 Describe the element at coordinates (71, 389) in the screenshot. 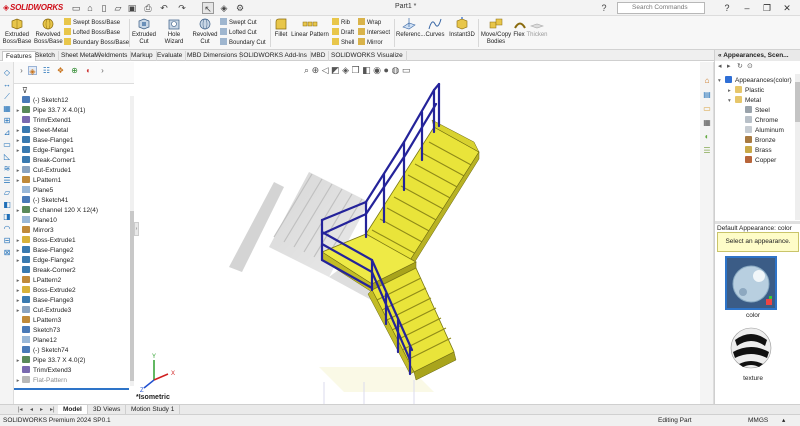

I see `rollback-bar` at that location.